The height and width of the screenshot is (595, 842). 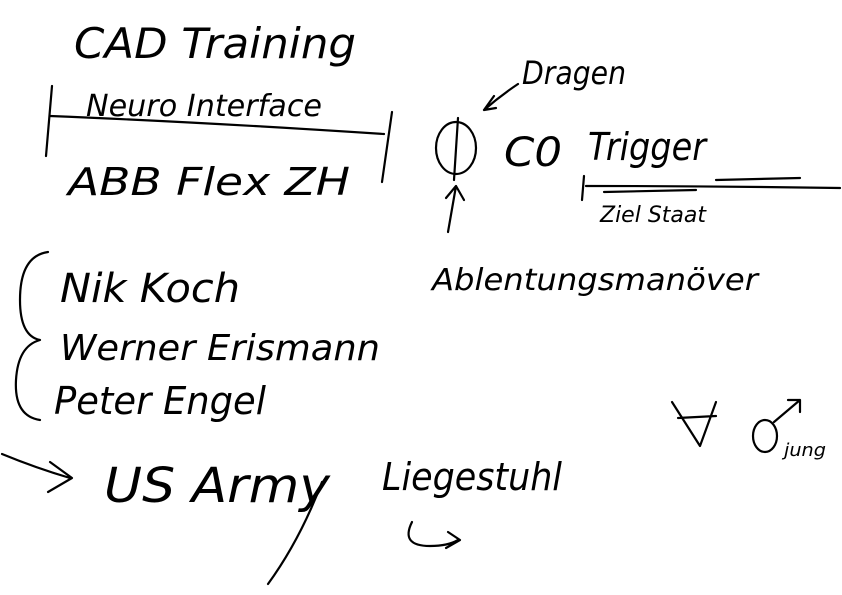 What do you see at coordinates (501, 97) in the screenshot?
I see `dragon-arrow` at bounding box center [501, 97].